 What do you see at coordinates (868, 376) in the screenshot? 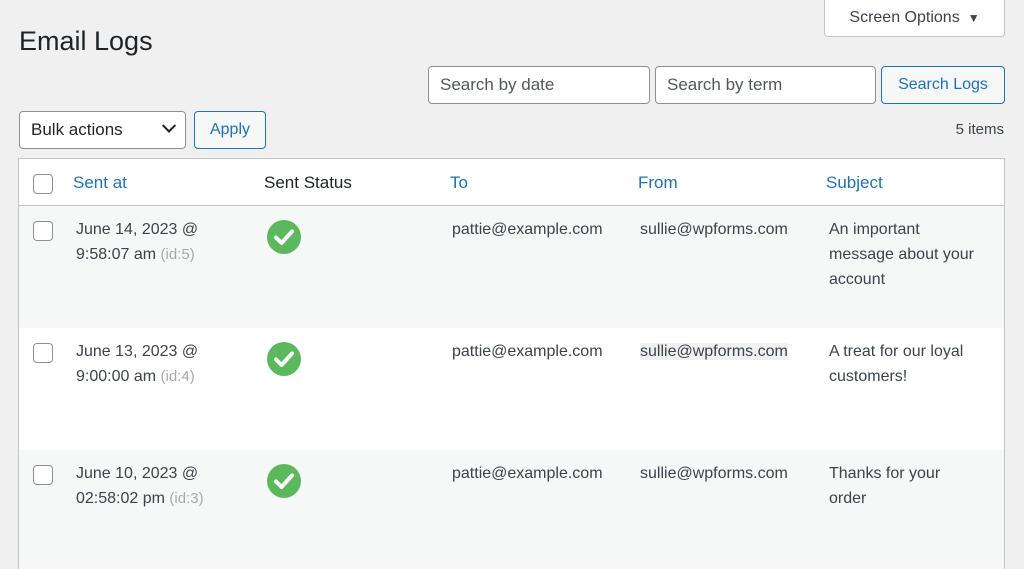
I see `subject-line: customers!` at bounding box center [868, 376].